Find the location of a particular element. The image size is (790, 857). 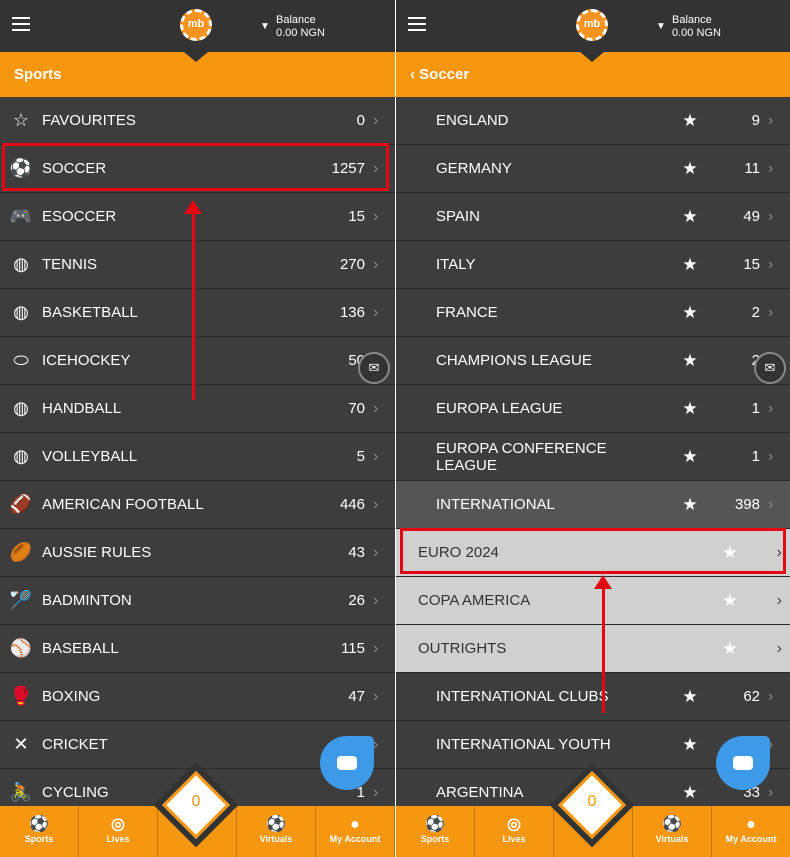

league-item-champions-league: CHAMPIONS LEAGUE★2› is located at coordinates (593, 361).